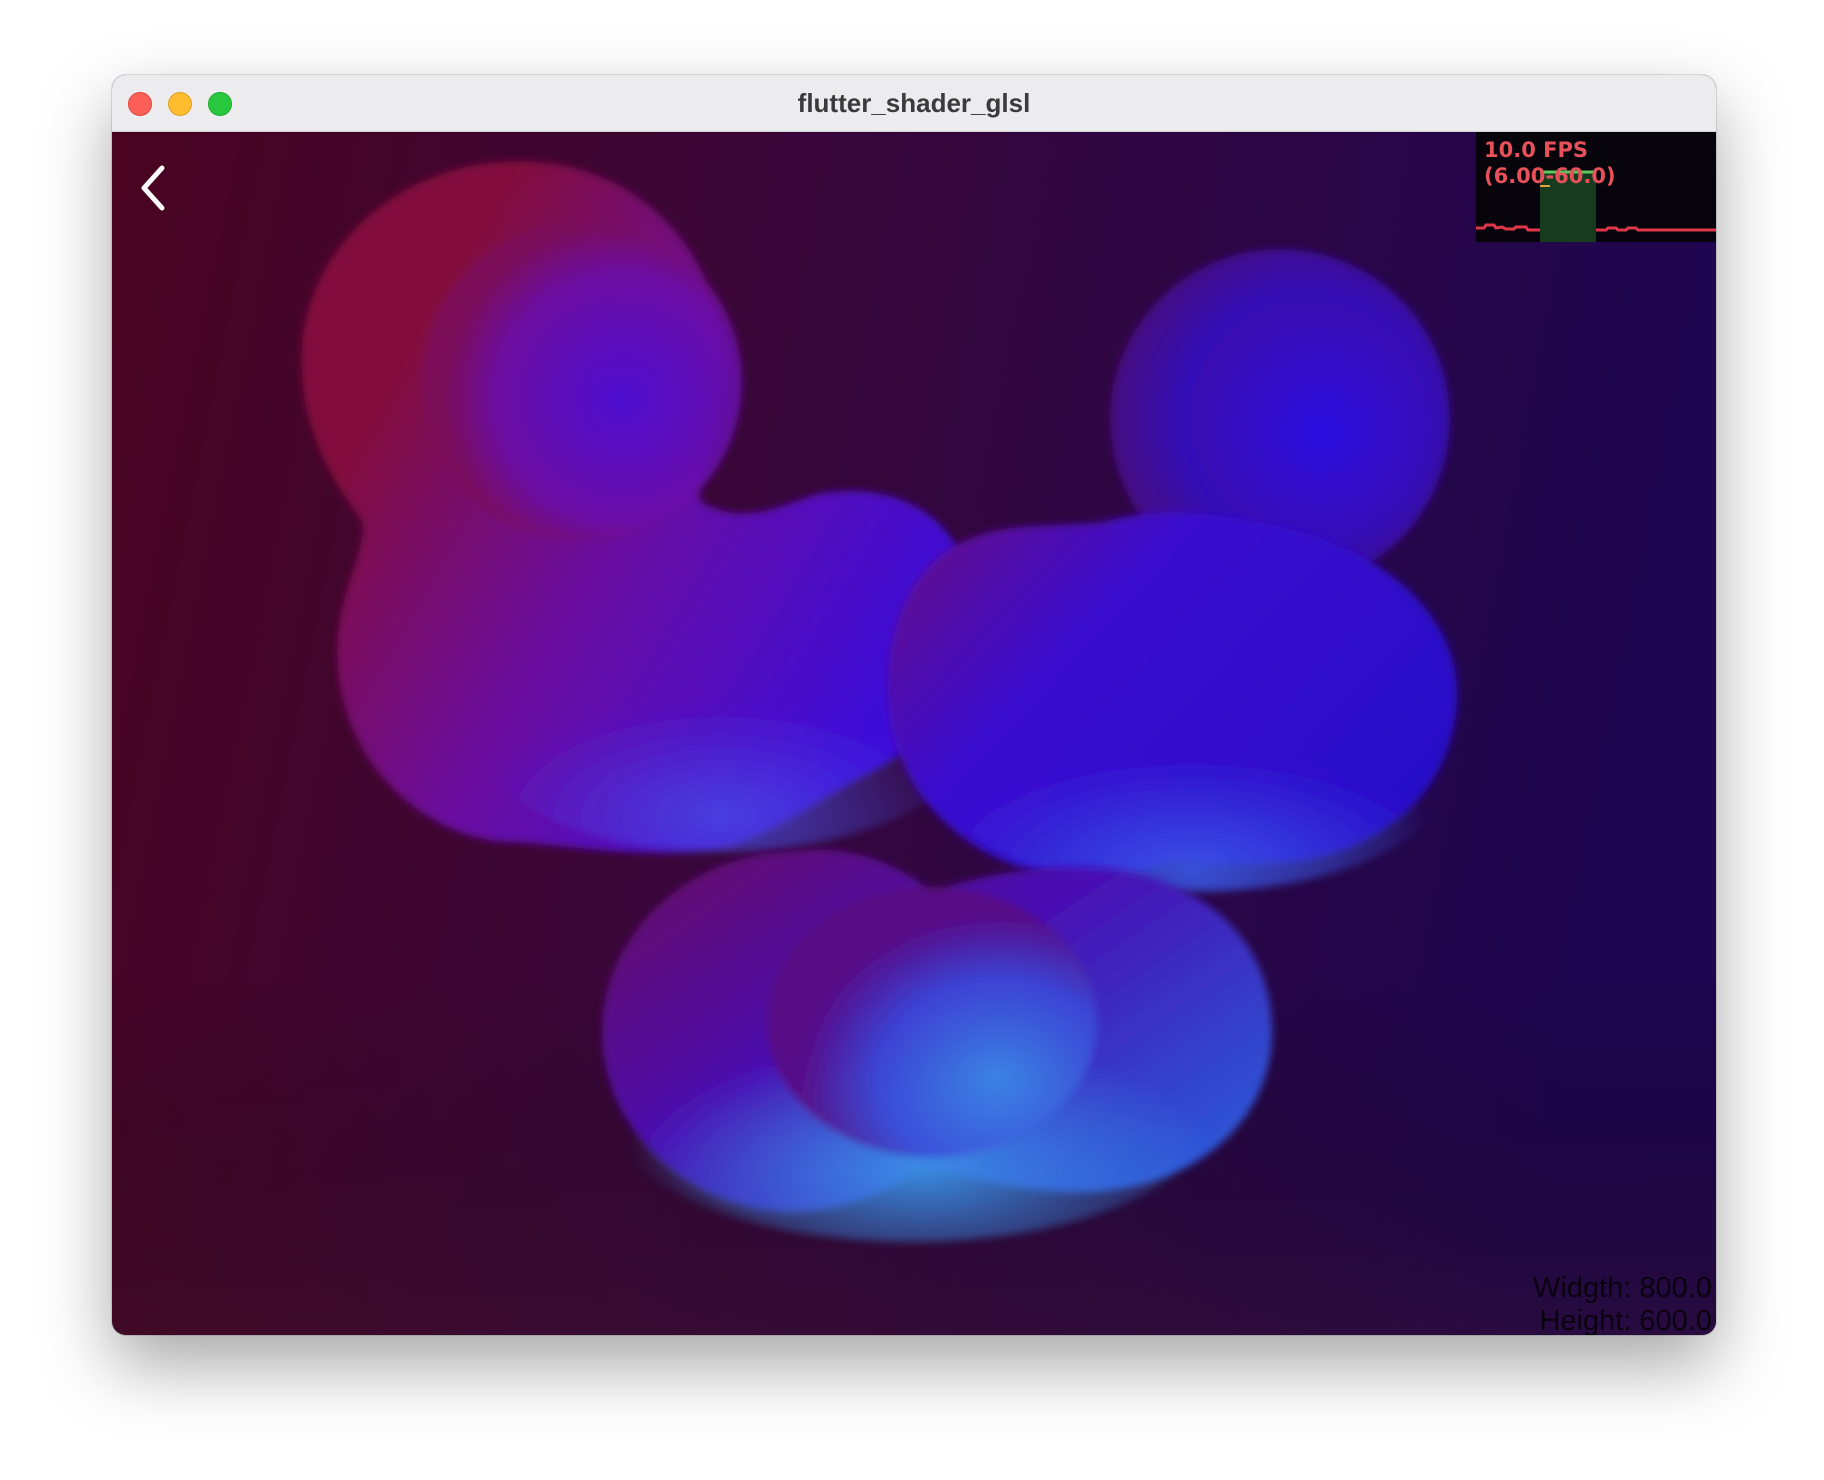 This screenshot has width=1824, height=1480. Describe the element at coordinates (1172, 702) in the screenshot. I see `metaball-middle-right` at that location.